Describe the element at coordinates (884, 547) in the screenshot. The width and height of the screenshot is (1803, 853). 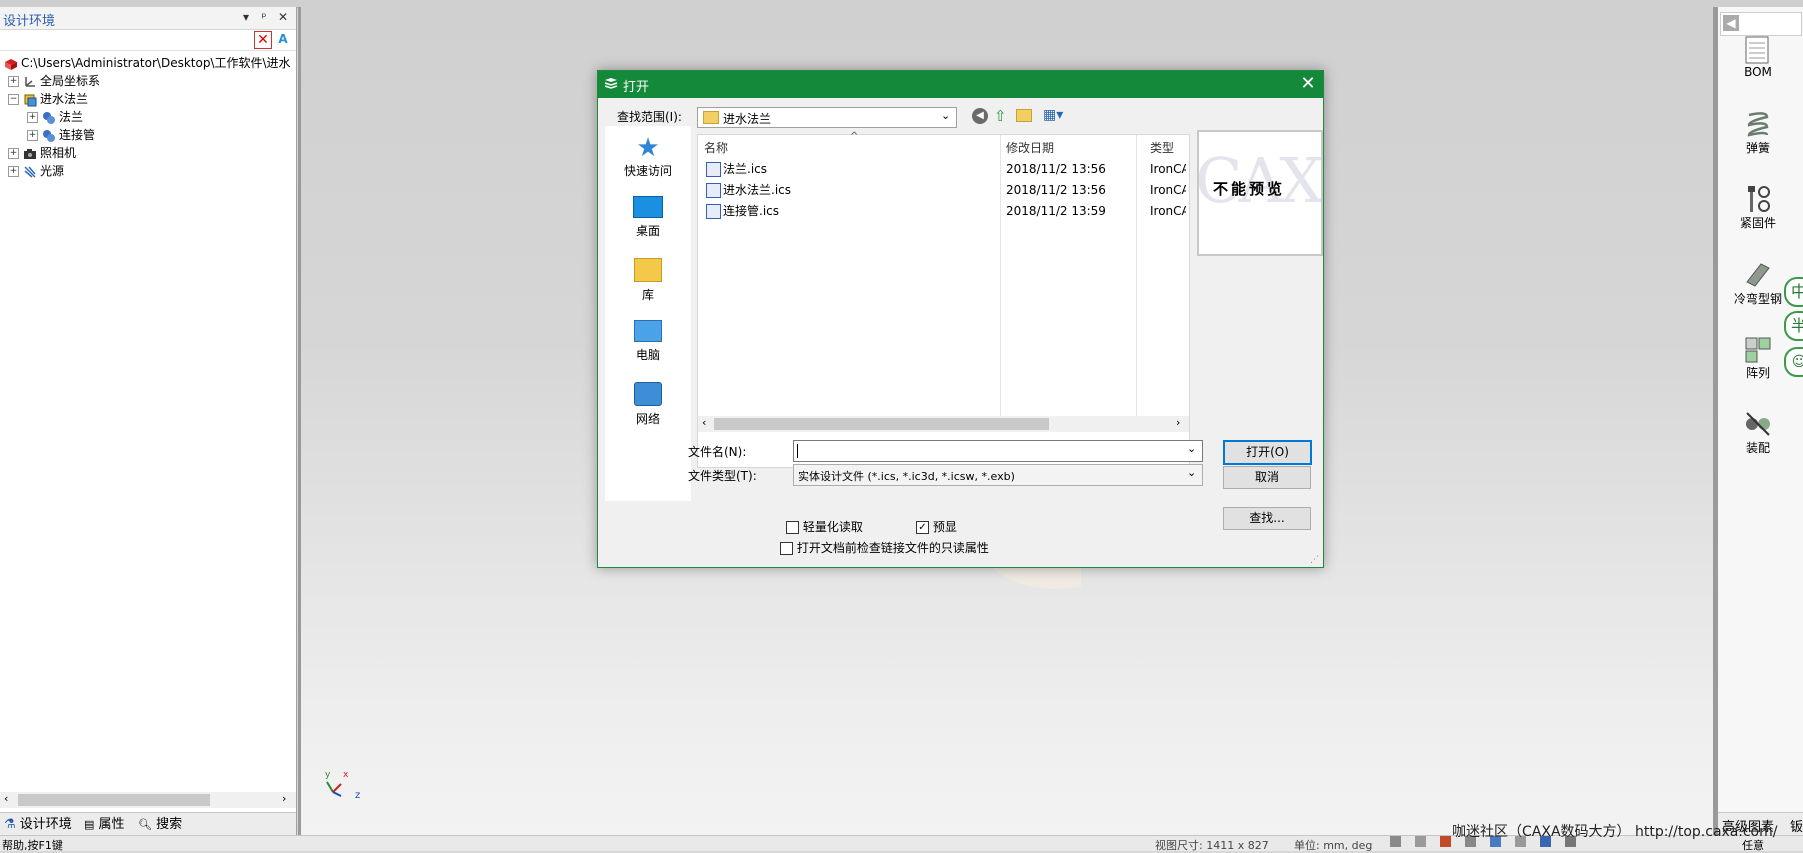
I see `readonly-check-option: 打开文档前检查链接文件的只读属性` at that location.